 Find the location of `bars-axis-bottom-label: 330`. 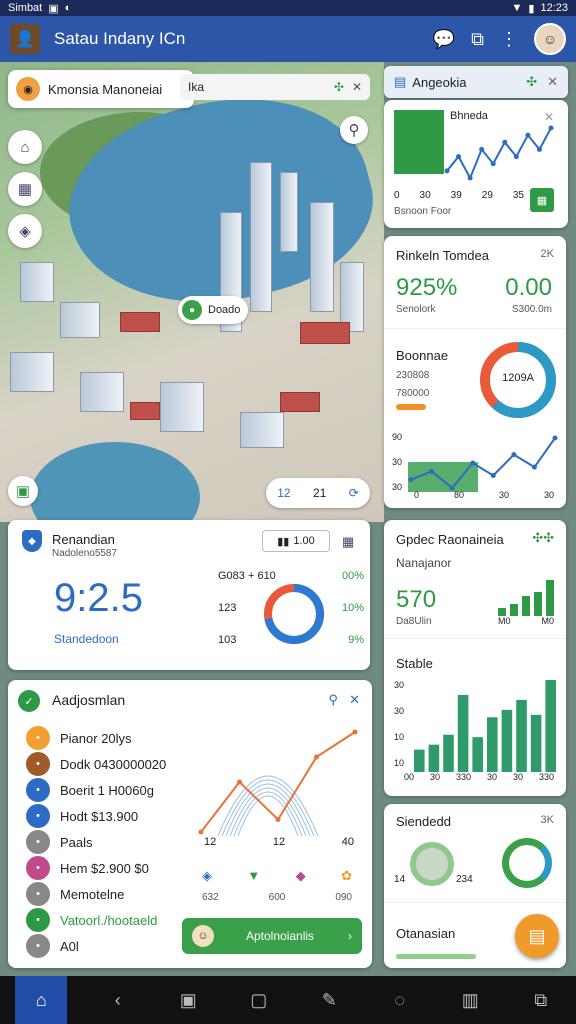

bars-axis-bottom-label: 330 is located at coordinates (546, 777).